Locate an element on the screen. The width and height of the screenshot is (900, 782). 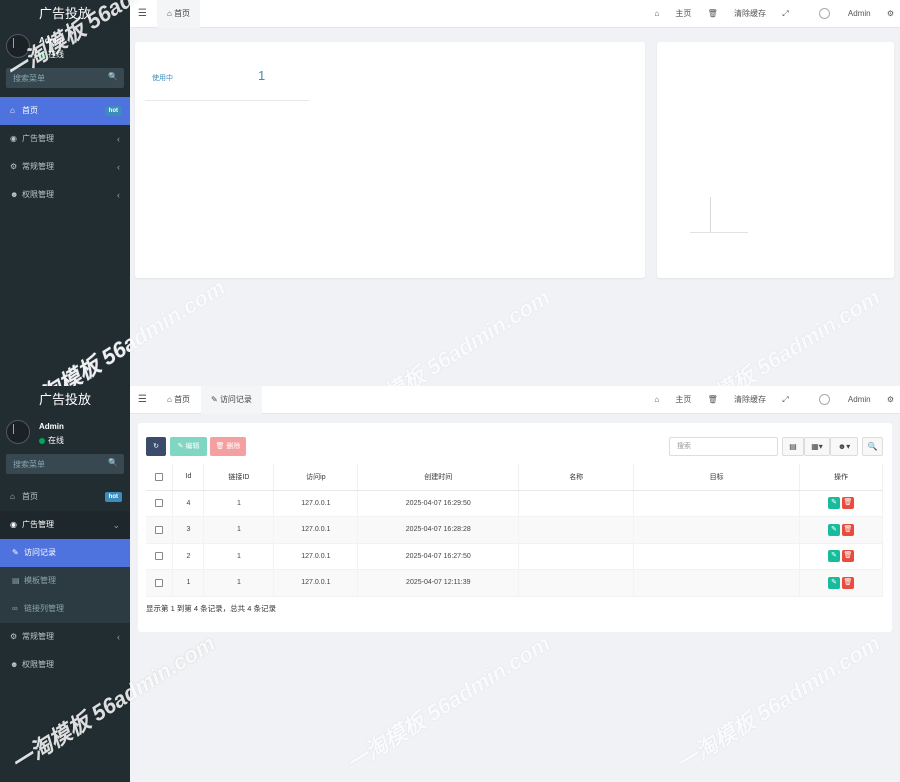
column-header: 目标 is located at coordinates (716, 477).